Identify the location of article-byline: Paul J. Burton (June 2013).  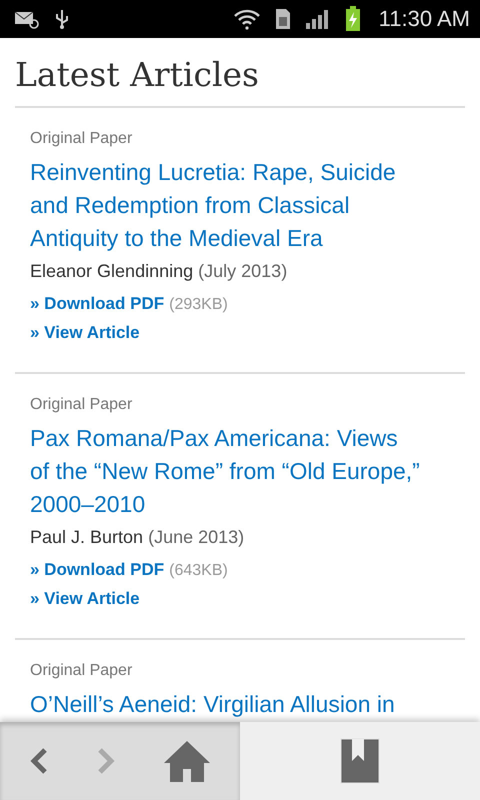
(138, 537).